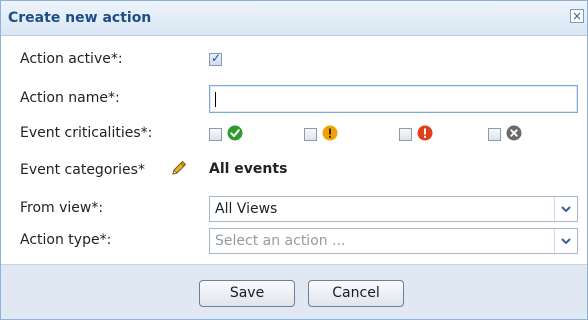 This screenshot has height=320, width=588. Describe the element at coordinates (356, 293) in the screenshot. I see `cancel-button: Cancel` at that location.